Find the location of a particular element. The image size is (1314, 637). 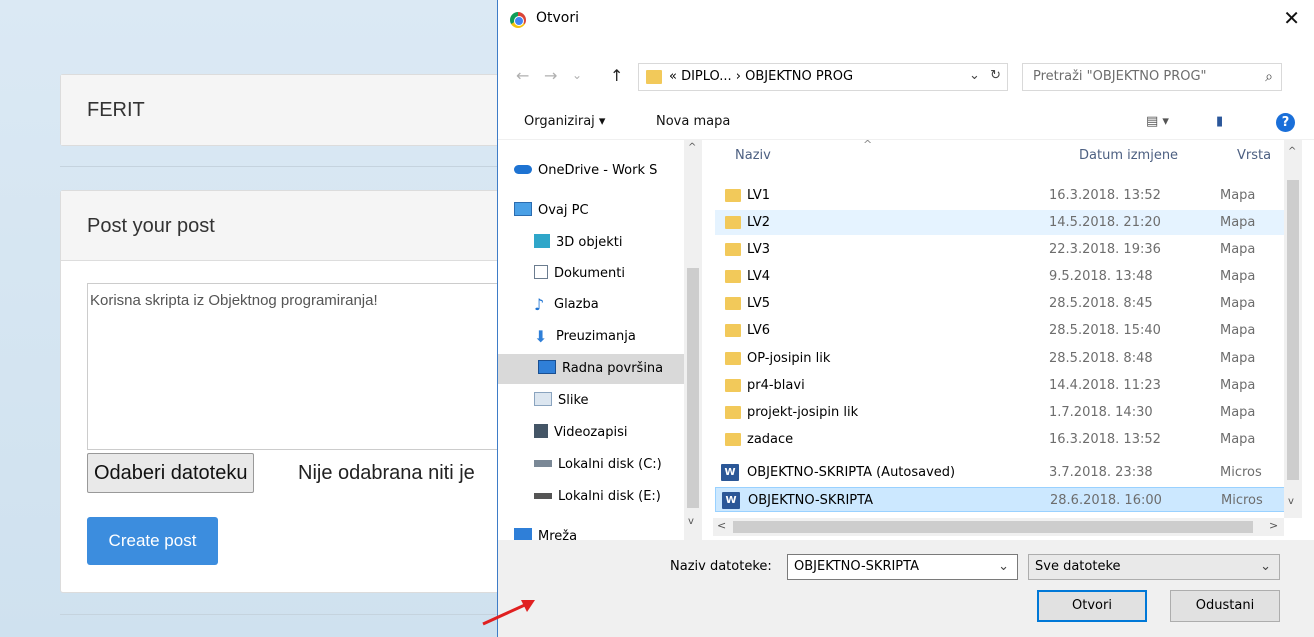

horizontal-scroll-thumb is located at coordinates (993, 527).